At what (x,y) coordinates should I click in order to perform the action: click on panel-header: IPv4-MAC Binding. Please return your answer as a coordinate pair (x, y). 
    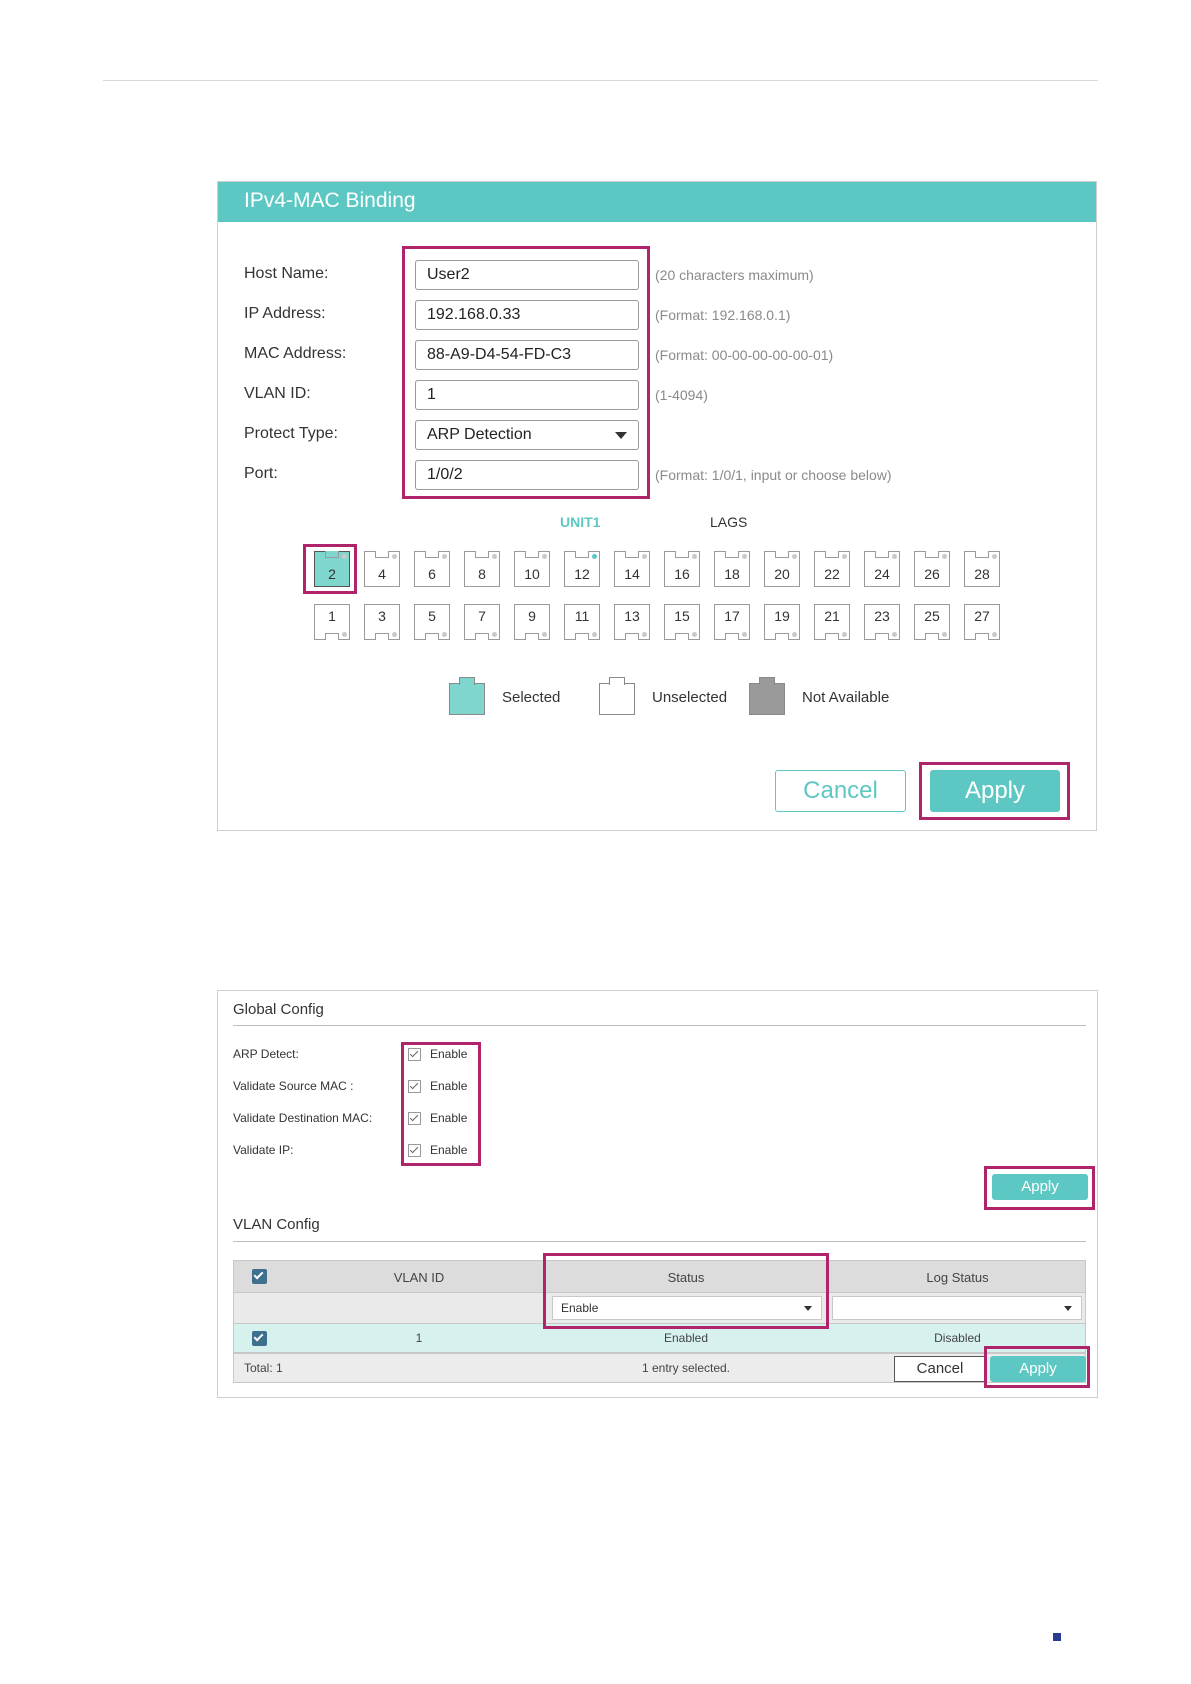
    Looking at the image, I should click on (657, 202).